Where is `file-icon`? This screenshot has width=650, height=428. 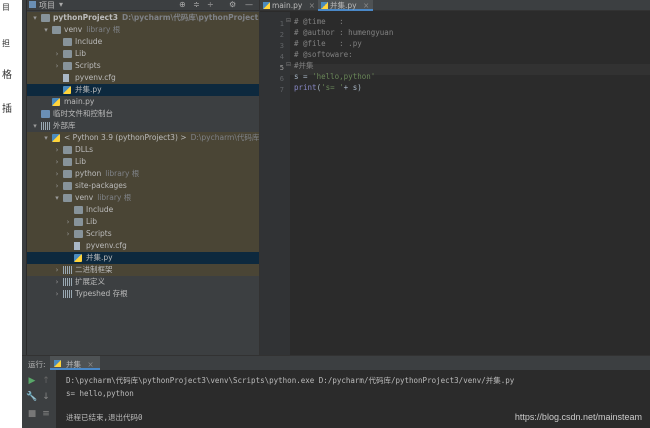
file-icon is located at coordinates (77, 246).